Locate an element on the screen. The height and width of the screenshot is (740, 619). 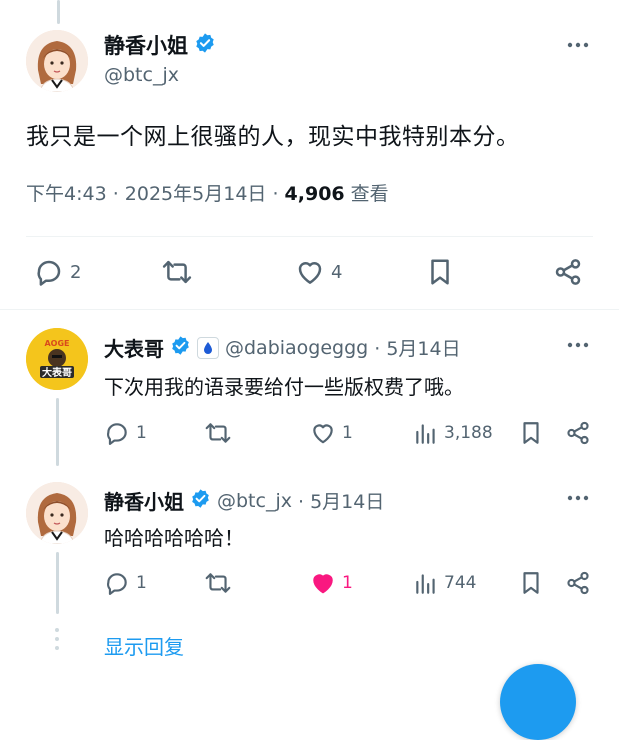
display-name: 大表哥 is located at coordinates (134, 347).